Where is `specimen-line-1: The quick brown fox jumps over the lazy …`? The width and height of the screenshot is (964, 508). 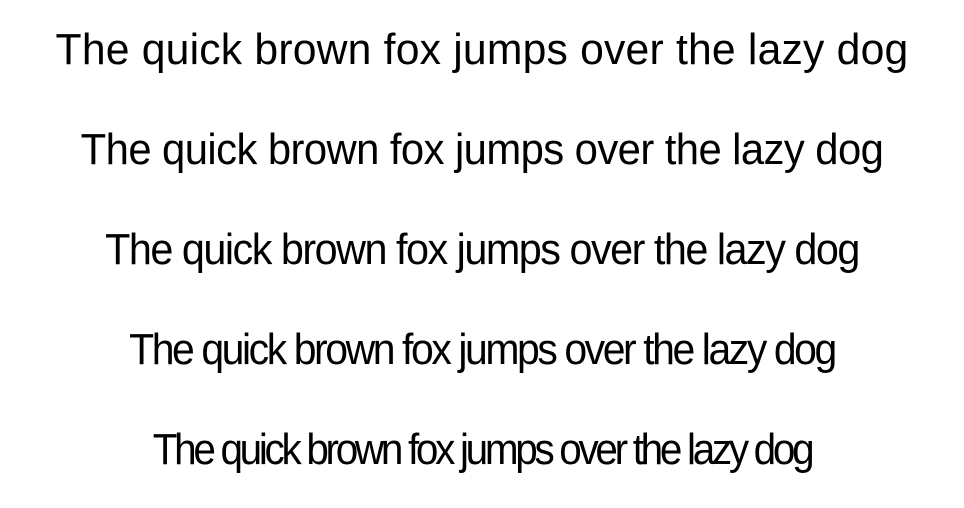
specimen-line-1: The quick brown fox jumps over the lazy … is located at coordinates (482, 49).